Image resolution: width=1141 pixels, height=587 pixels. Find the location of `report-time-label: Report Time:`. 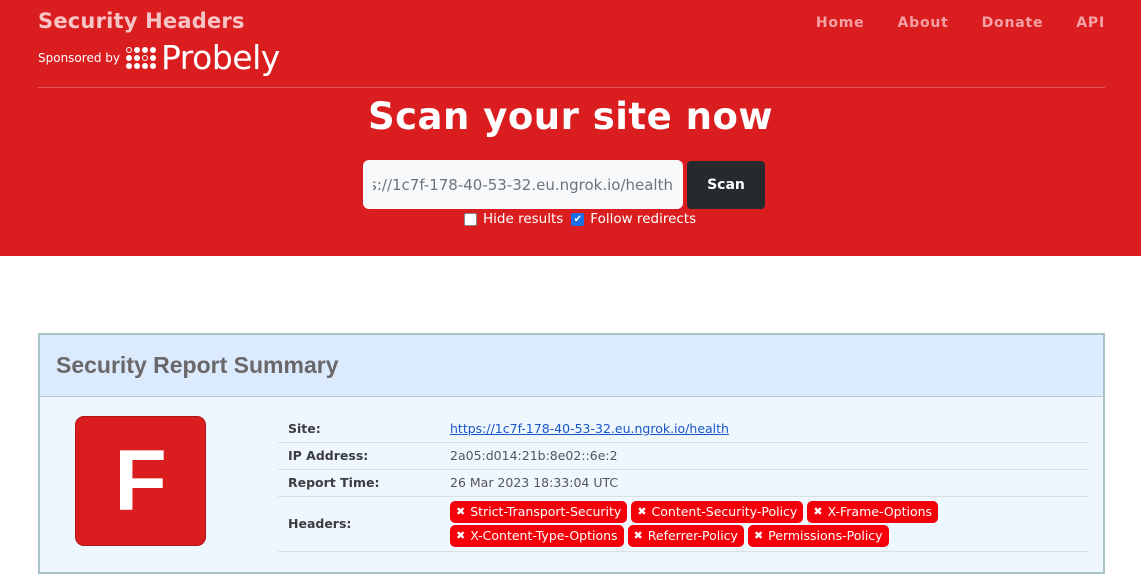

report-time-label: Report Time: is located at coordinates (359, 483).